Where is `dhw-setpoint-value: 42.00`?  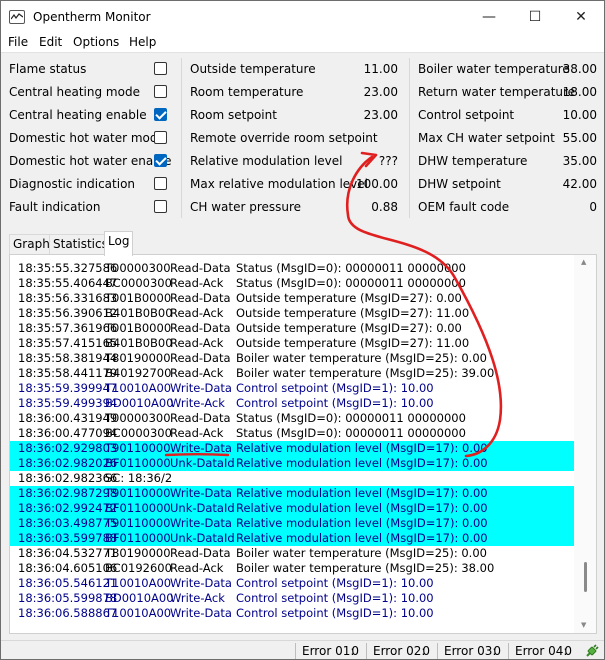 dhw-setpoint-value: 42.00 is located at coordinates (579, 184).